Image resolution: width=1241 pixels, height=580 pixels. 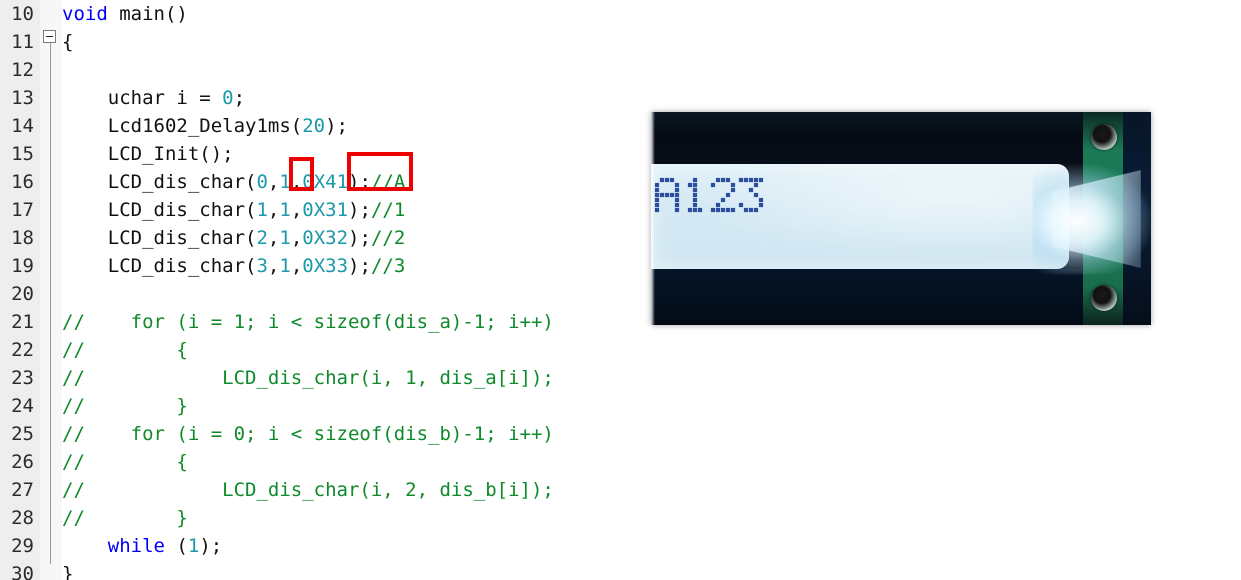 I want to click on code-line-text: LCD_Init();, so click(x=148, y=154).